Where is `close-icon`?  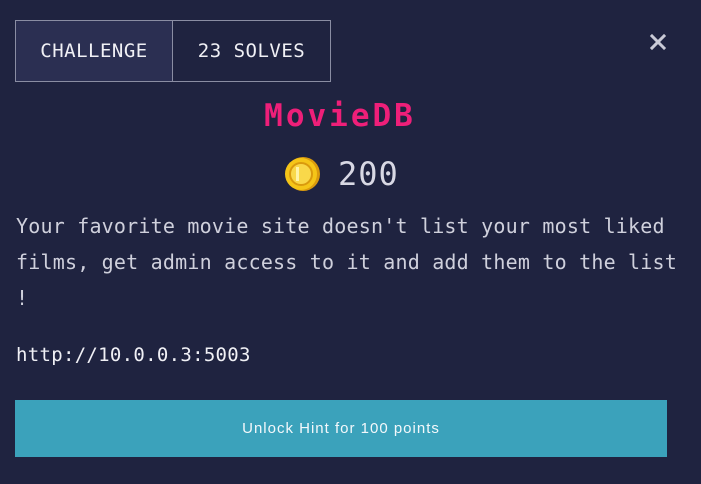 close-icon is located at coordinates (658, 42).